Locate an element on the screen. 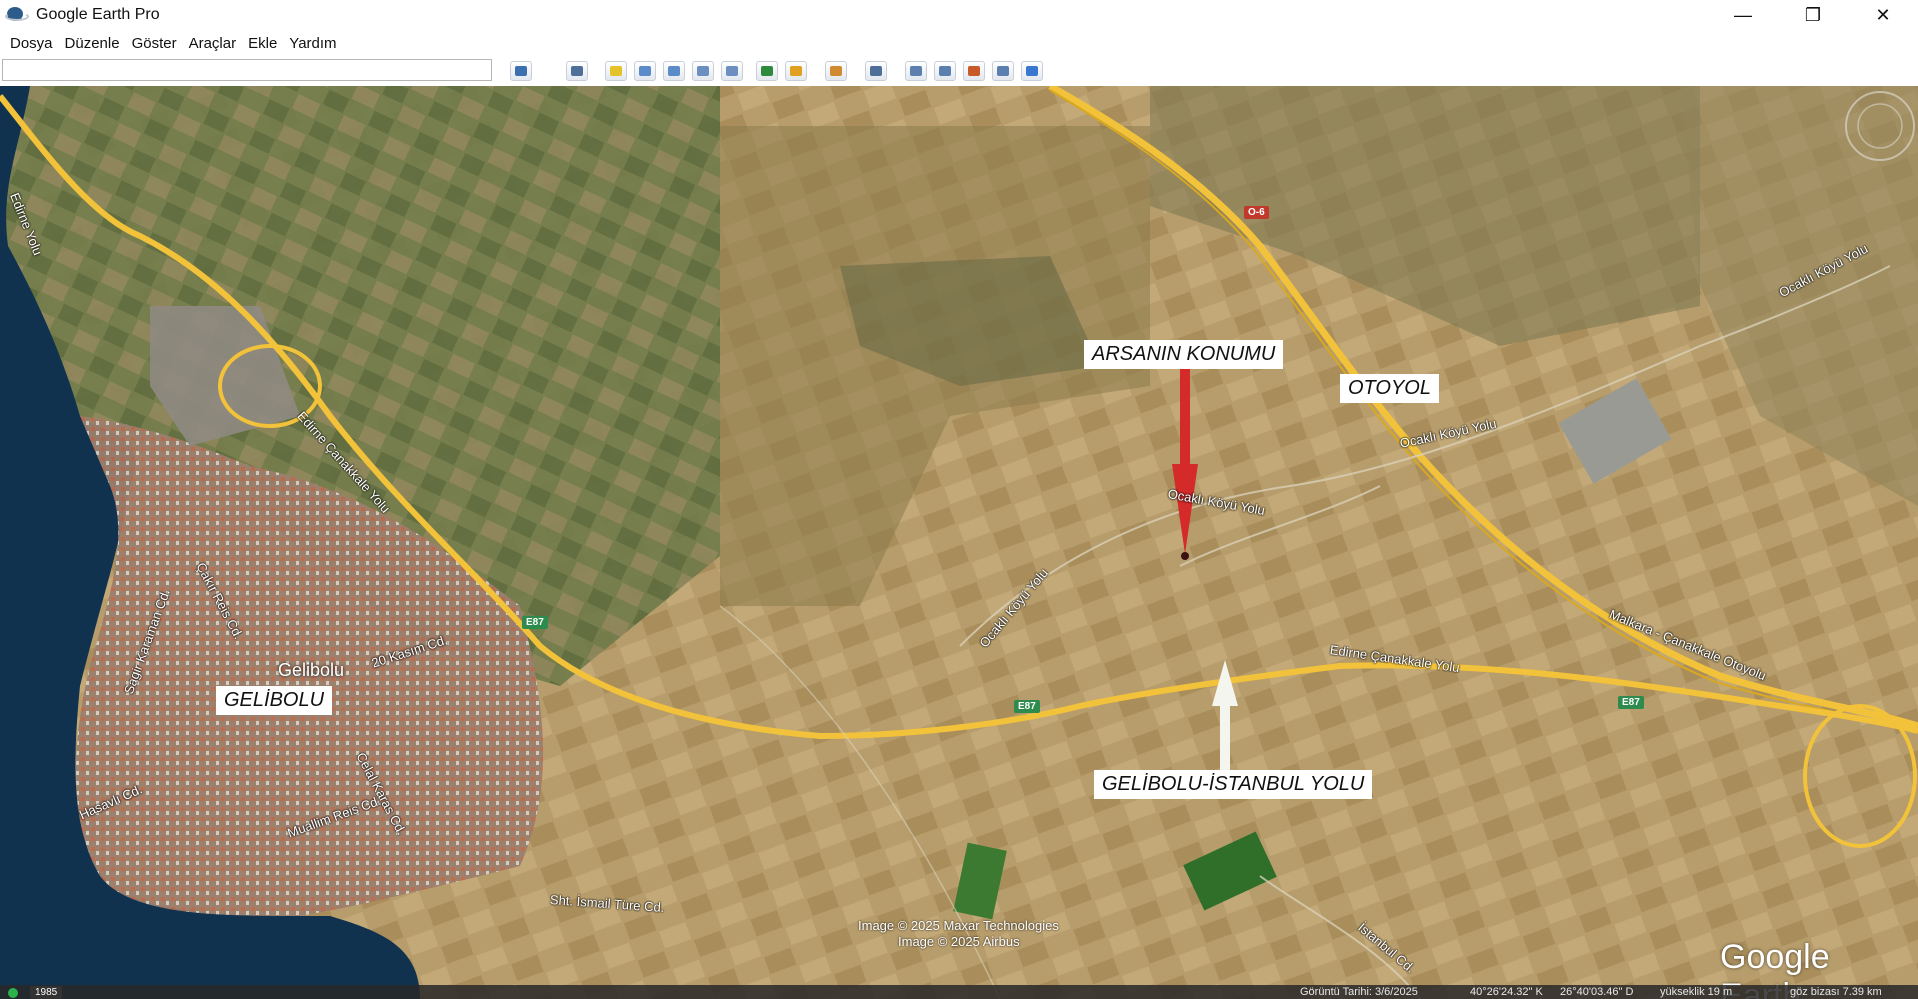 The width and height of the screenshot is (1918, 999). planets-icon is located at coordinates (836, 71).